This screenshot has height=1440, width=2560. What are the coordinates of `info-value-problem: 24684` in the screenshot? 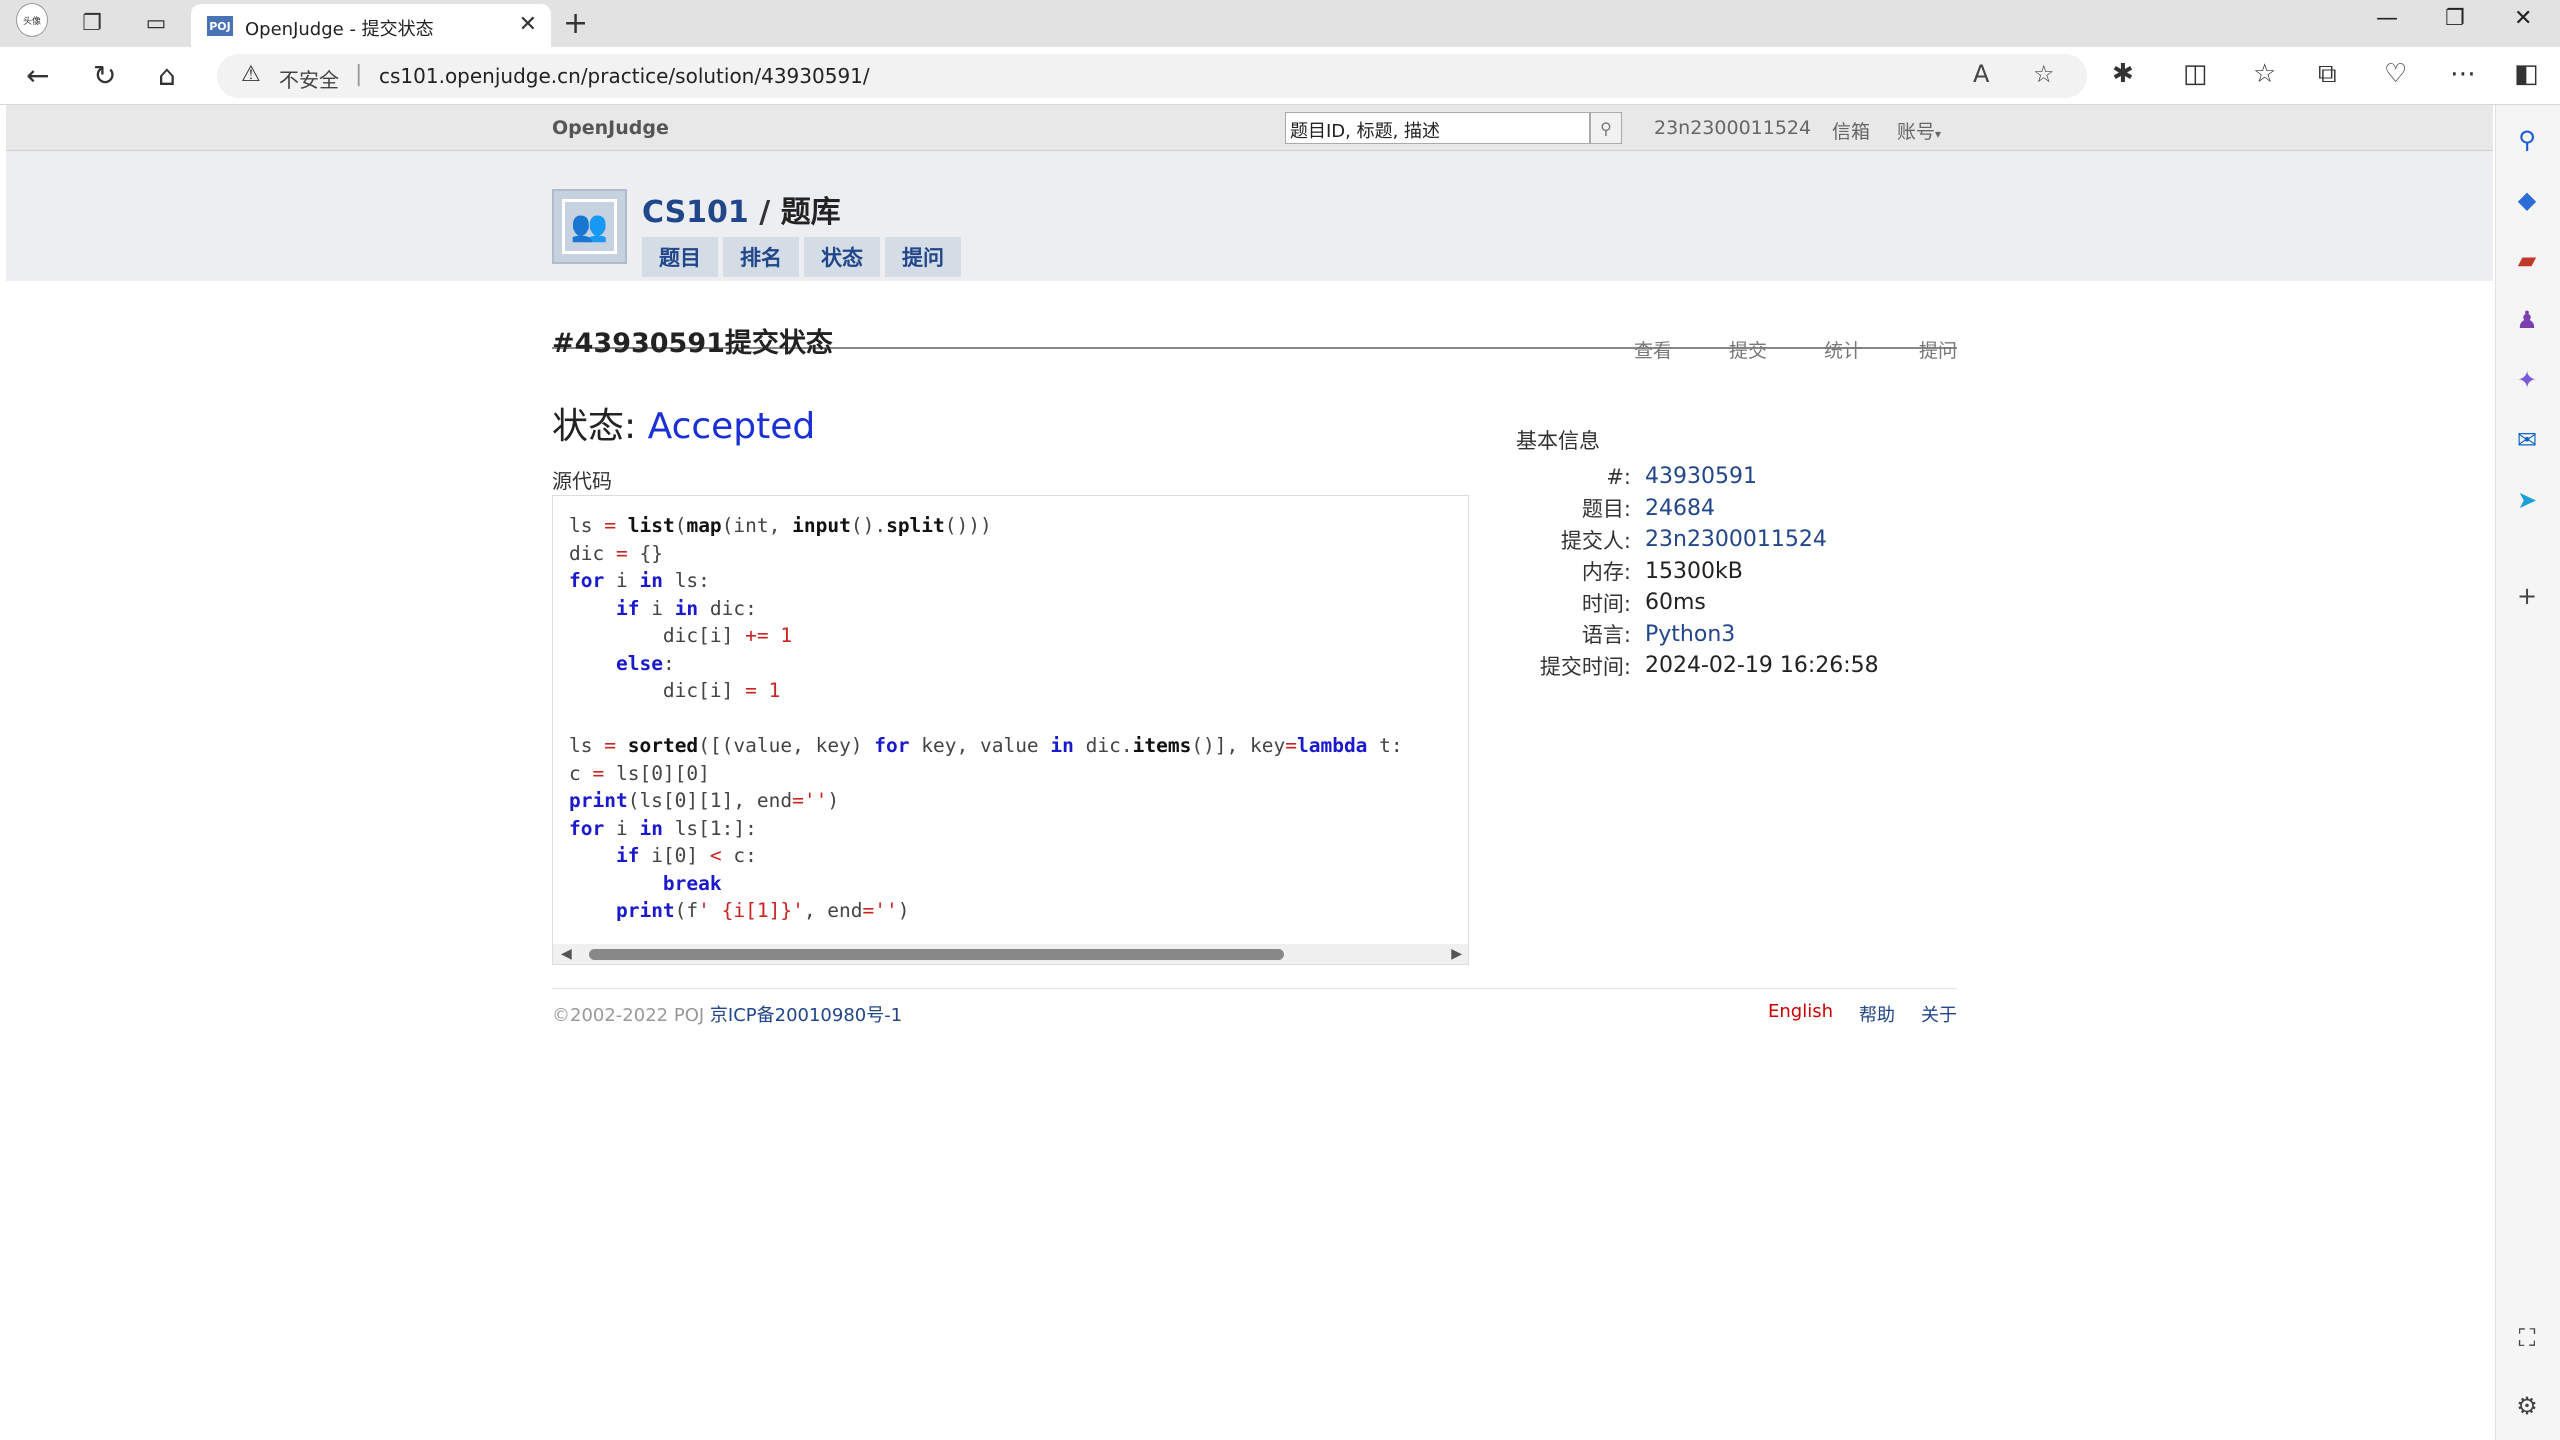 It's located at (1680, 508).